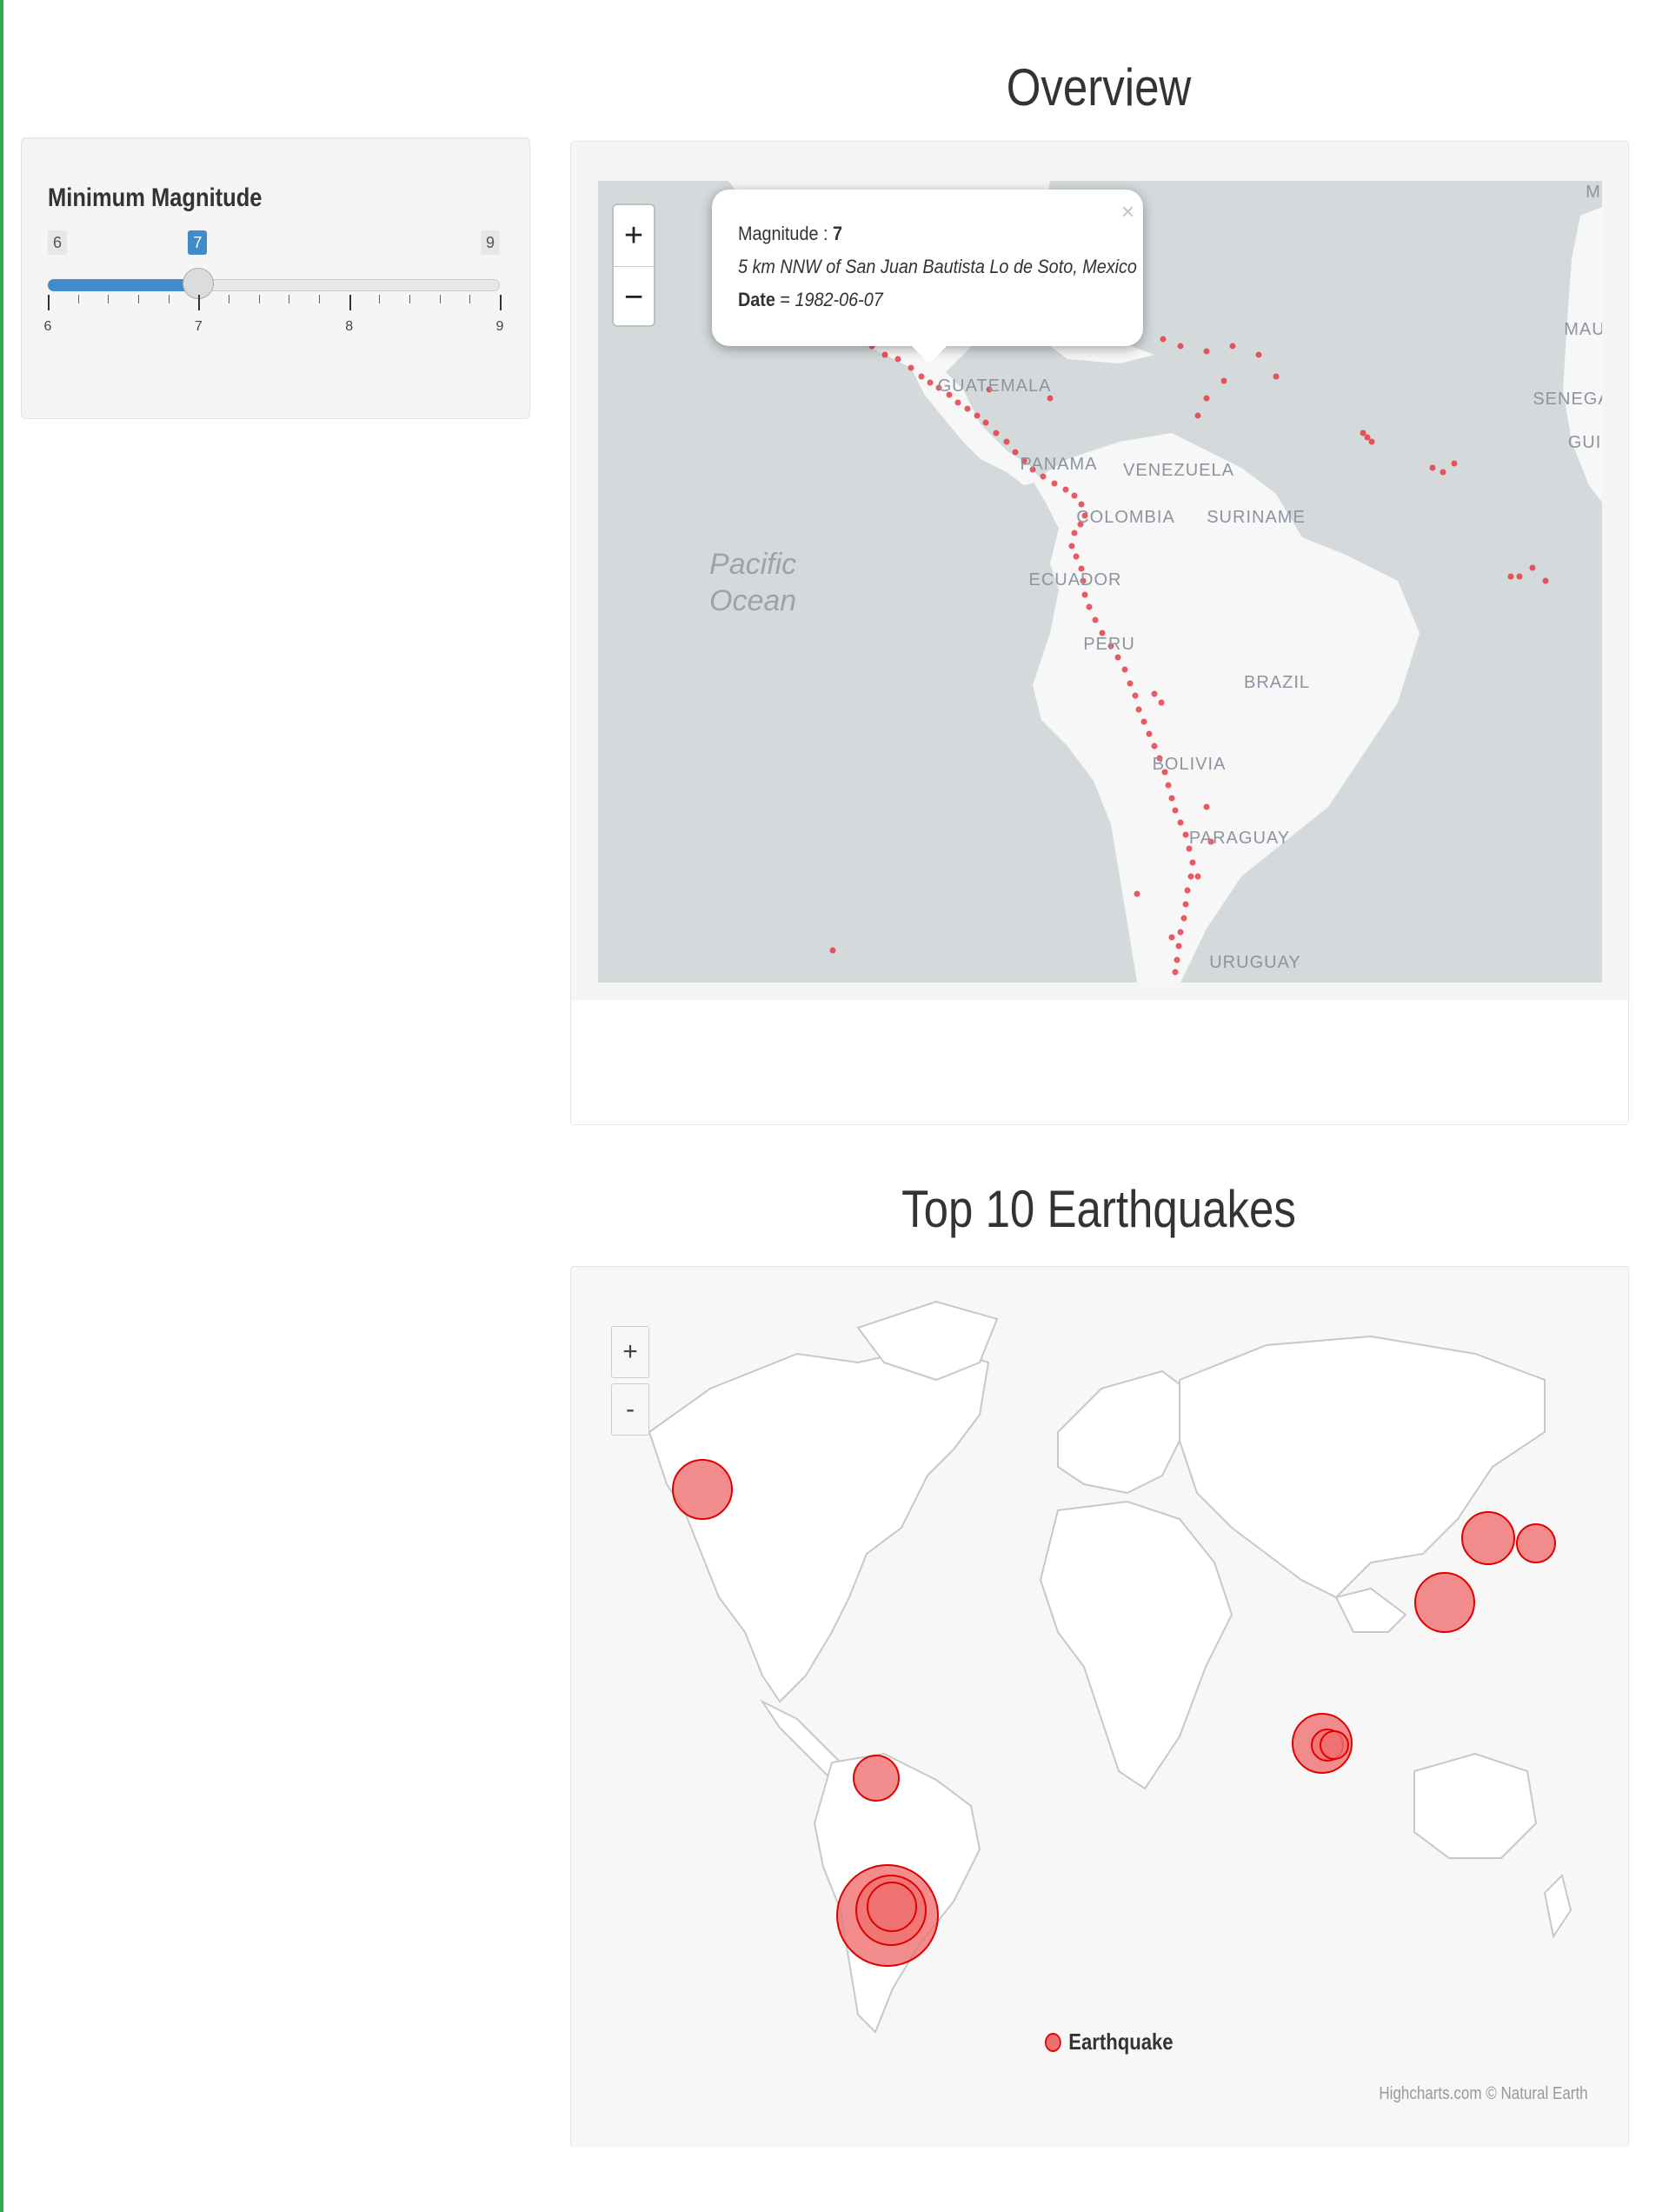  What do you see at coordinates (1127, 211) in the screenshot?
I see `popup-close-button: ×` at bounding box center [1127, 211].